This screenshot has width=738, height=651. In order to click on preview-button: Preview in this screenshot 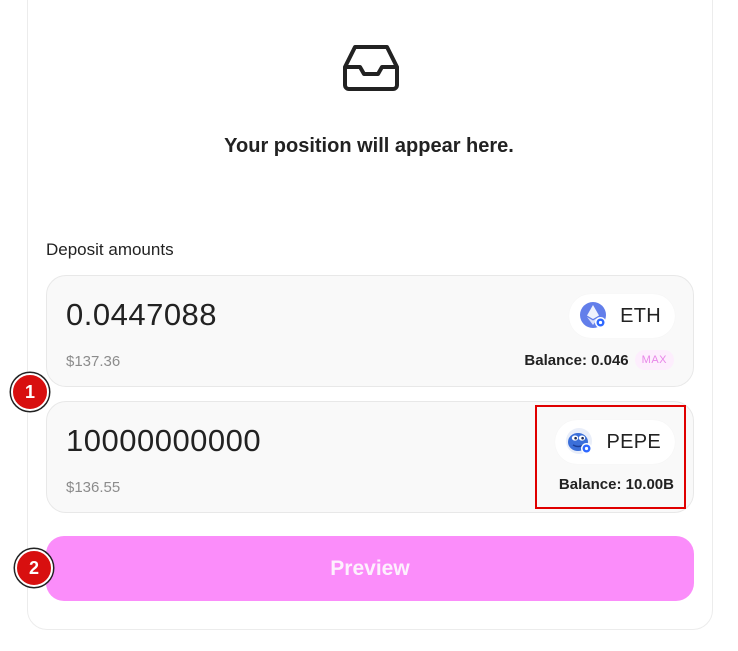, I will do `click(370, 568)`.